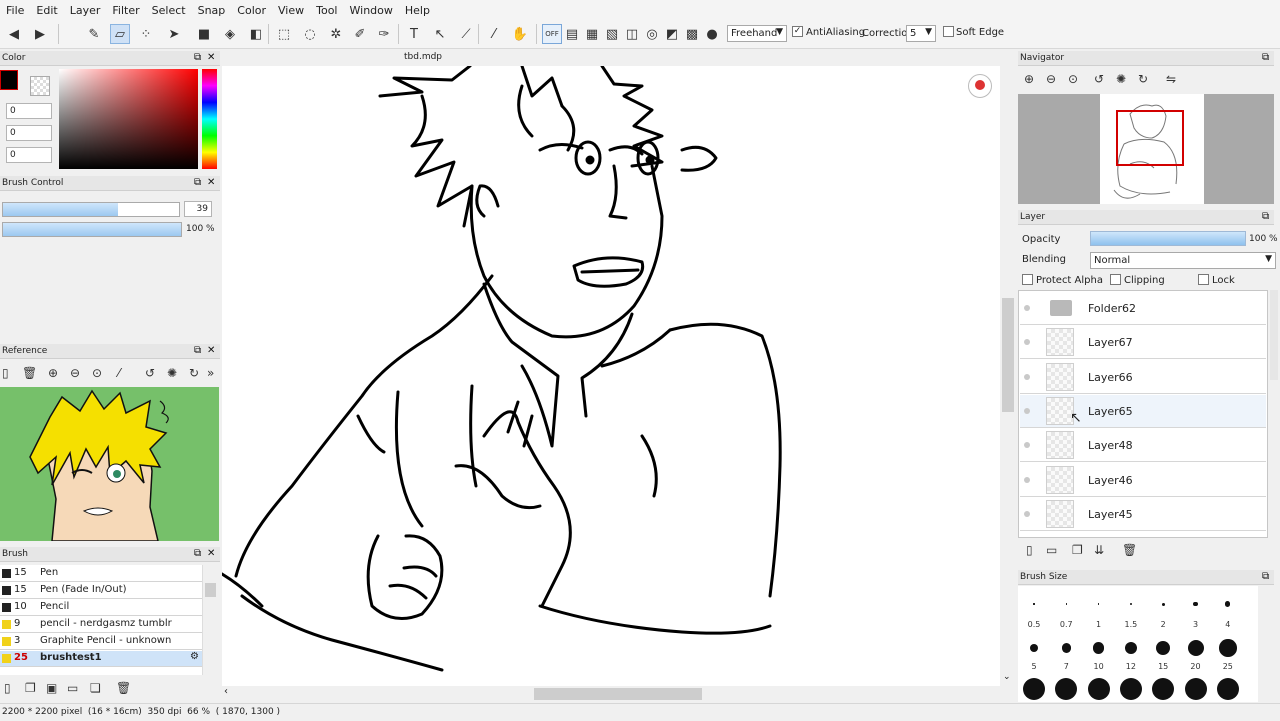 The width and height of the screenshot is (1280, 721). Describe the element at coordinates (101, 608) in the screenshot. I see `brush-list-item: 10 Pencil` at that location.